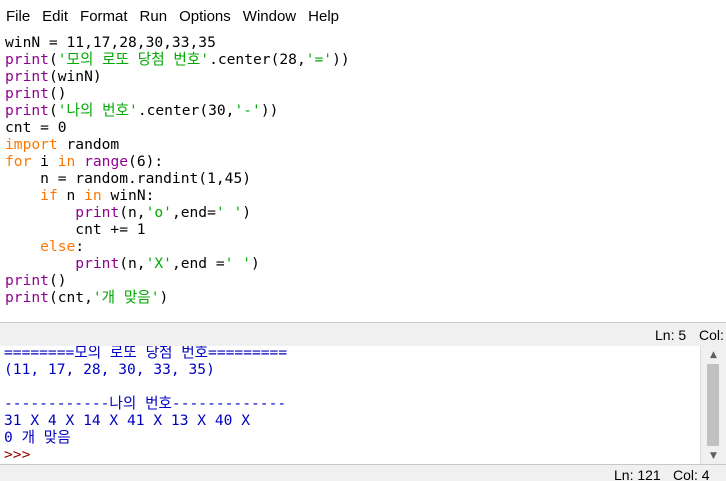  I want to click on shell-output-line: ------------나의 번호-------------, so click(145, 403).